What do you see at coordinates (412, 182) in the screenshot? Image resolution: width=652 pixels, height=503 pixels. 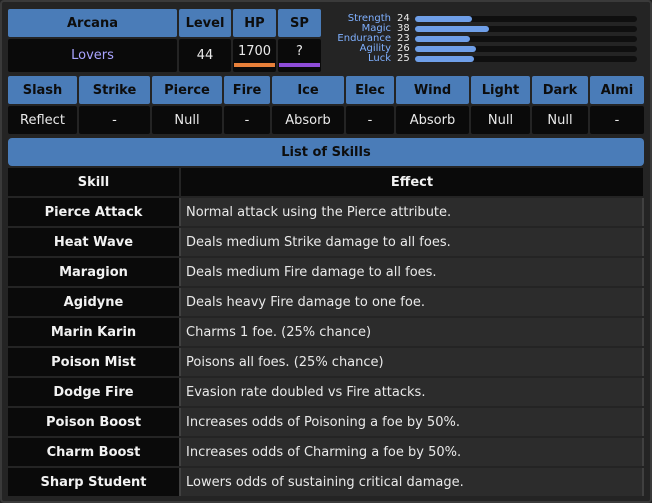 I see `skills-col-effect: Effect` at bounding box center [412, 182].